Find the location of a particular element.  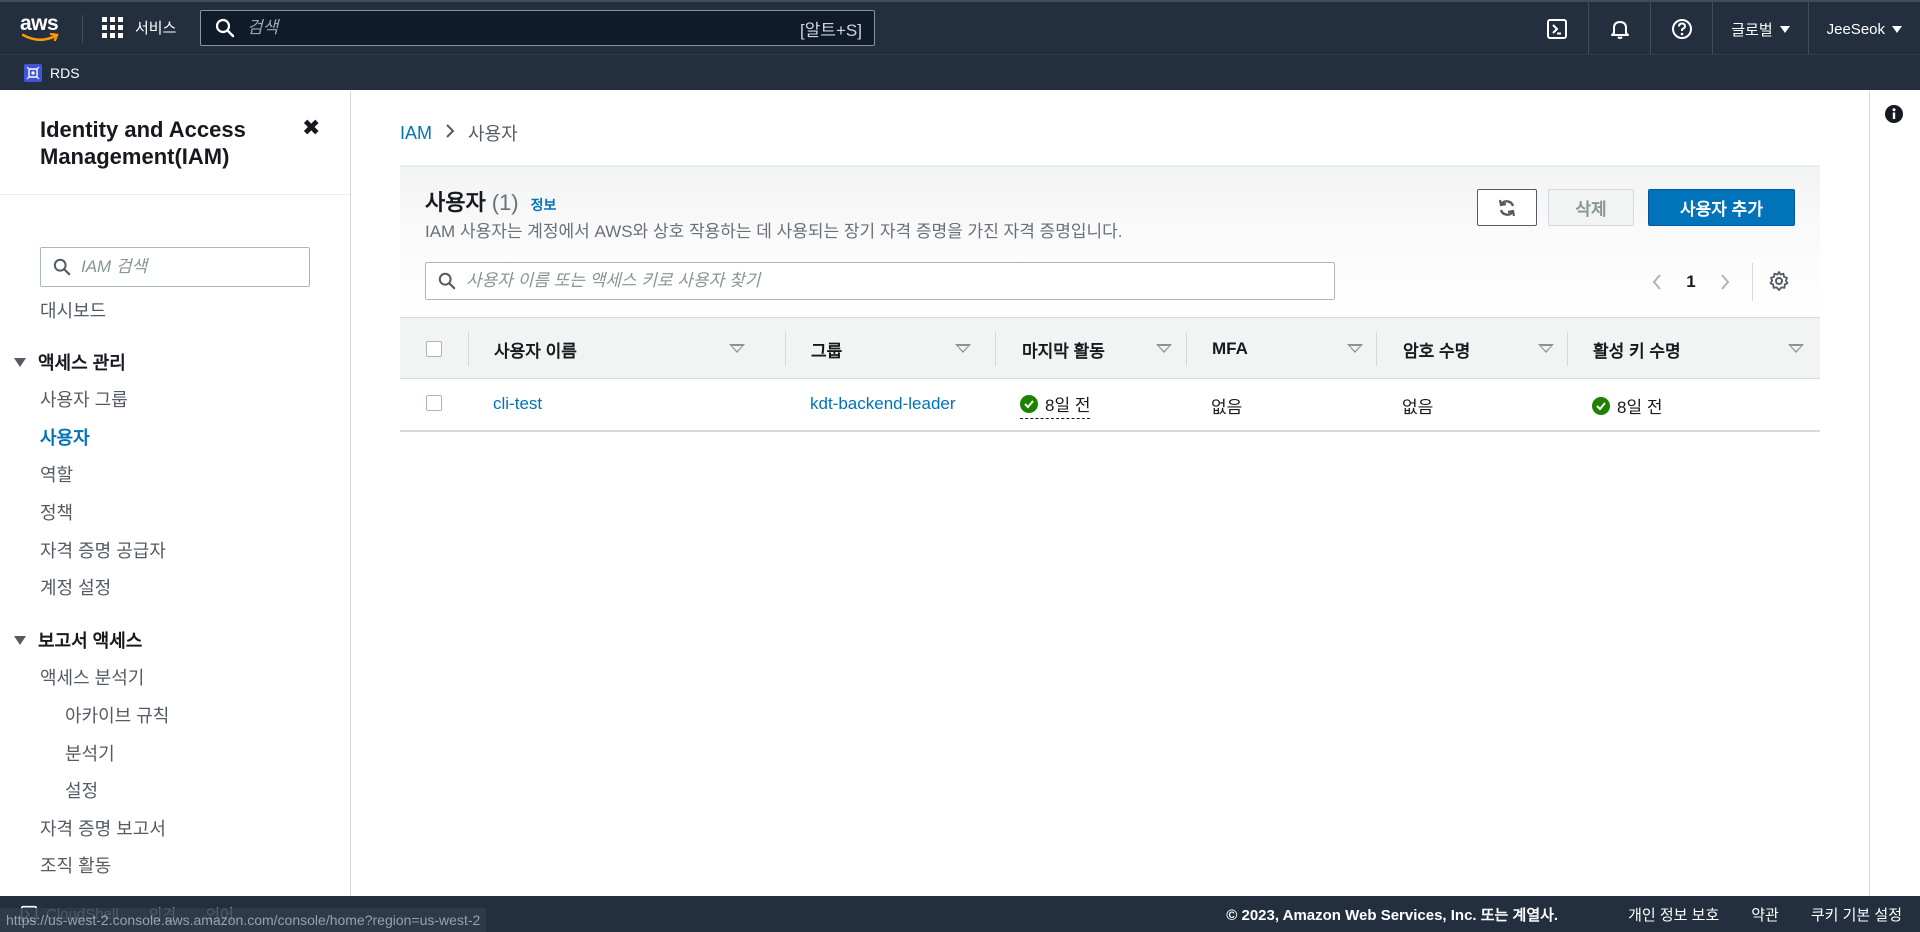

account-label: JeeSeok is located at coordinates (1855, 29).